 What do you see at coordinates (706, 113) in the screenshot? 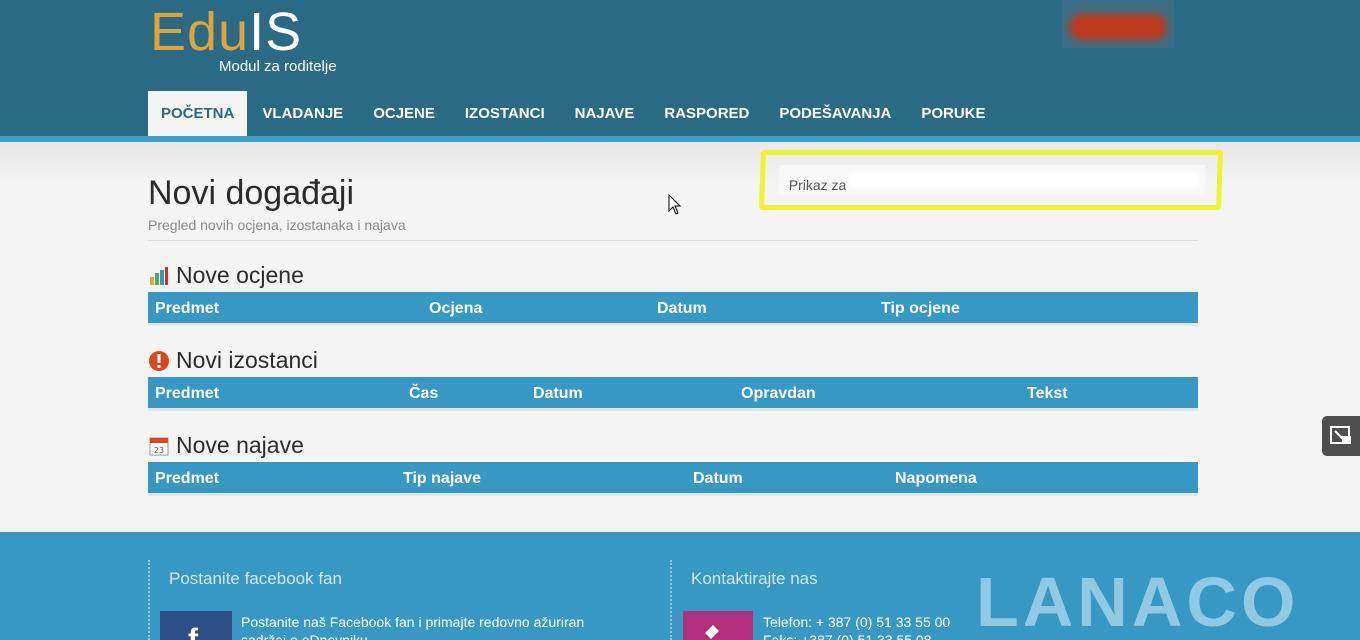
I see `nav-item-raspored: RASPORED` at bounding box center [706, 113].